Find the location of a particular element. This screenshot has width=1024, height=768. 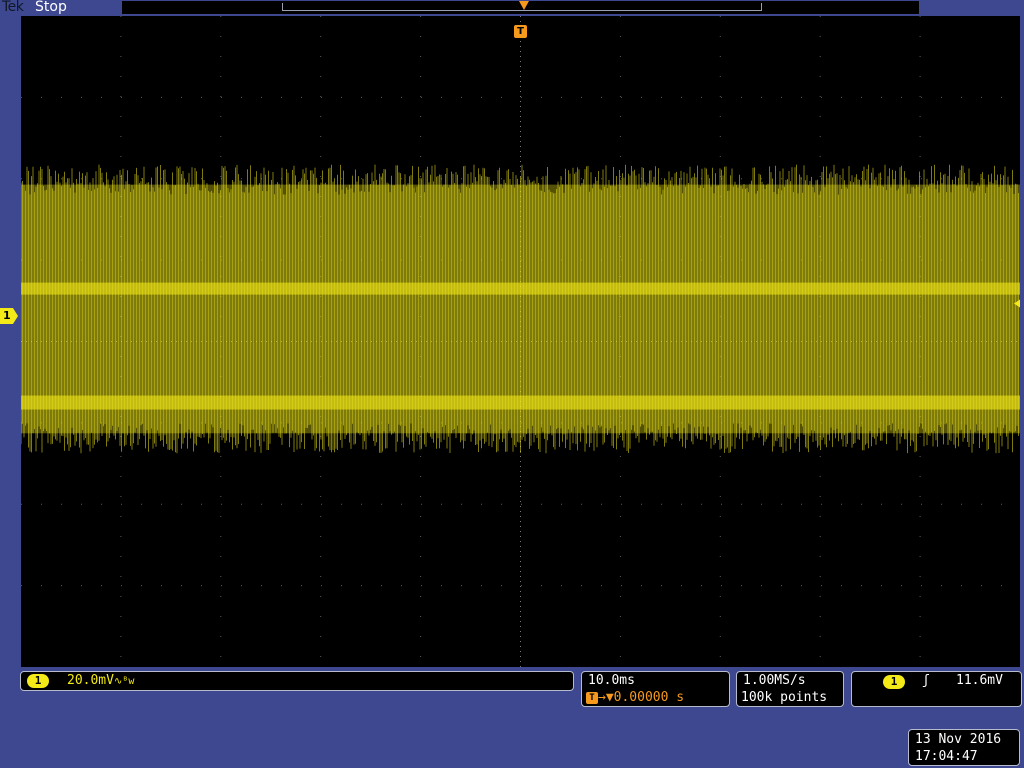

date-label: 13 Nov 2016 is located at coordinates (958, 739).